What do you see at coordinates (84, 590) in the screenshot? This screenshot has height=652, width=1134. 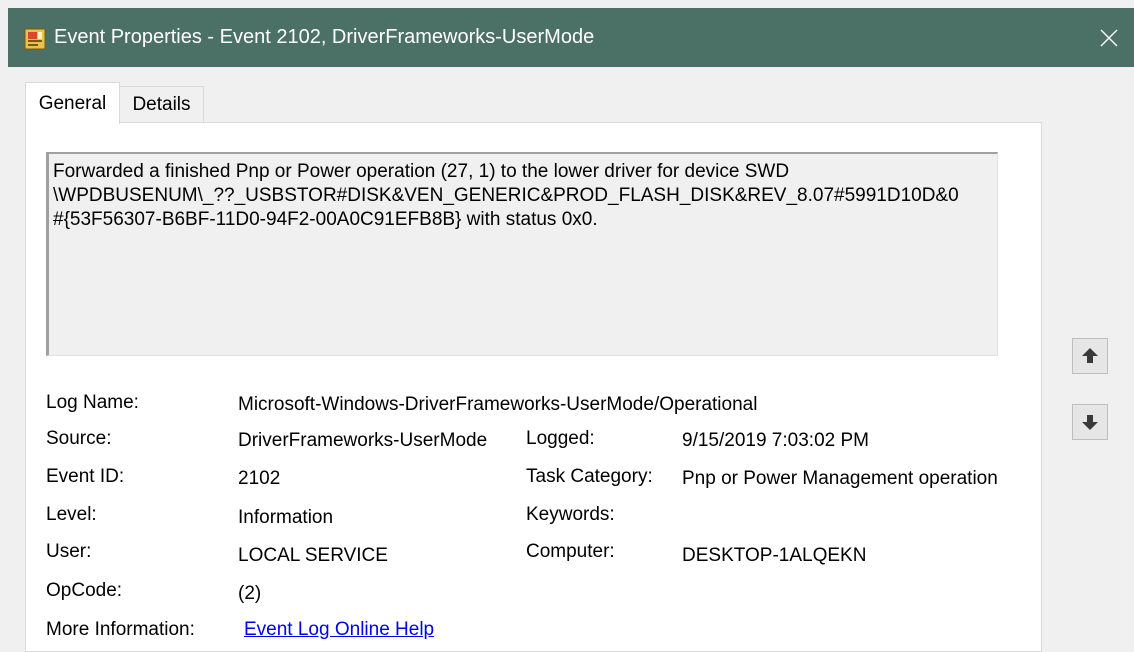 I see `opcode-label: OpCode:` at bounding box center [84, 590].